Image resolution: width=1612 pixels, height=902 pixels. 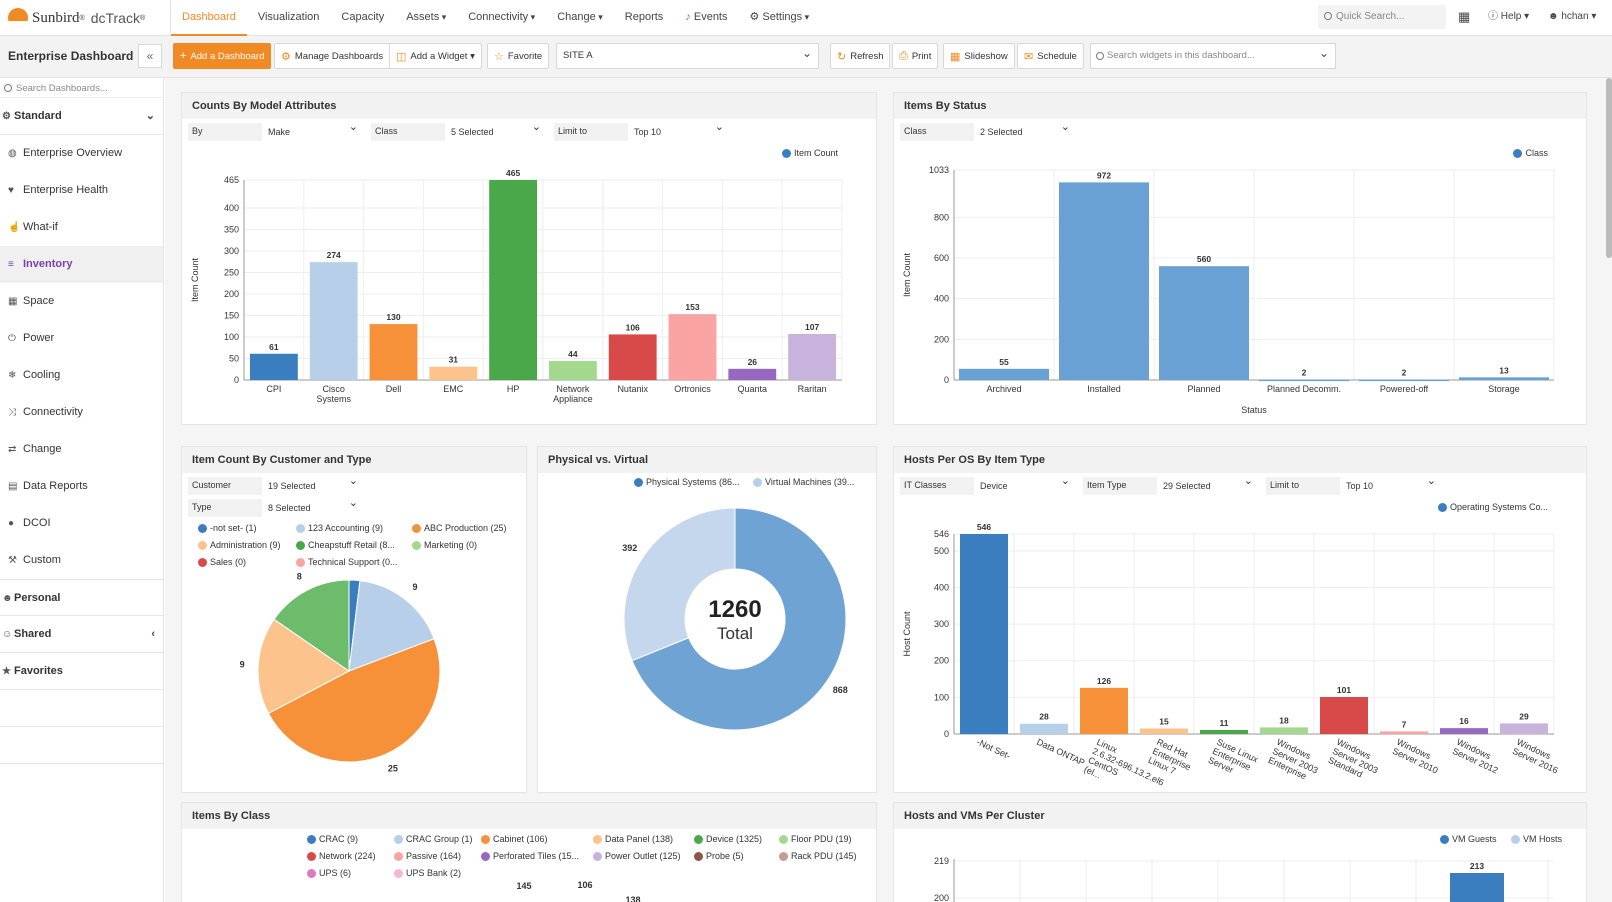 I want to click on nav-label: Capacity, so click(x=363, y=17).